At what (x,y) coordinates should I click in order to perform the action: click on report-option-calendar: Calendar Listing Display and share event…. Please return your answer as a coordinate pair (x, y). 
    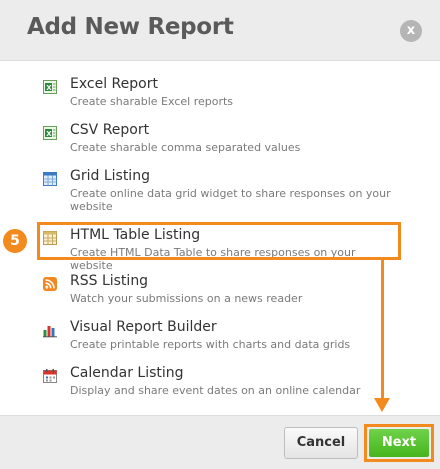
    Looking at the image, I should click on (222, 385).